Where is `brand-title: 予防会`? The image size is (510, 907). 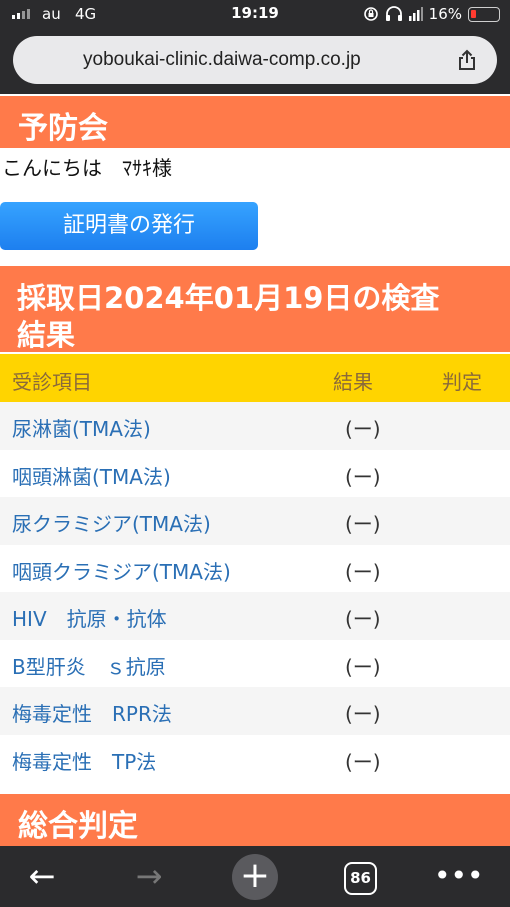
brand-title: 予防会 is located at coordinates (63, 128).